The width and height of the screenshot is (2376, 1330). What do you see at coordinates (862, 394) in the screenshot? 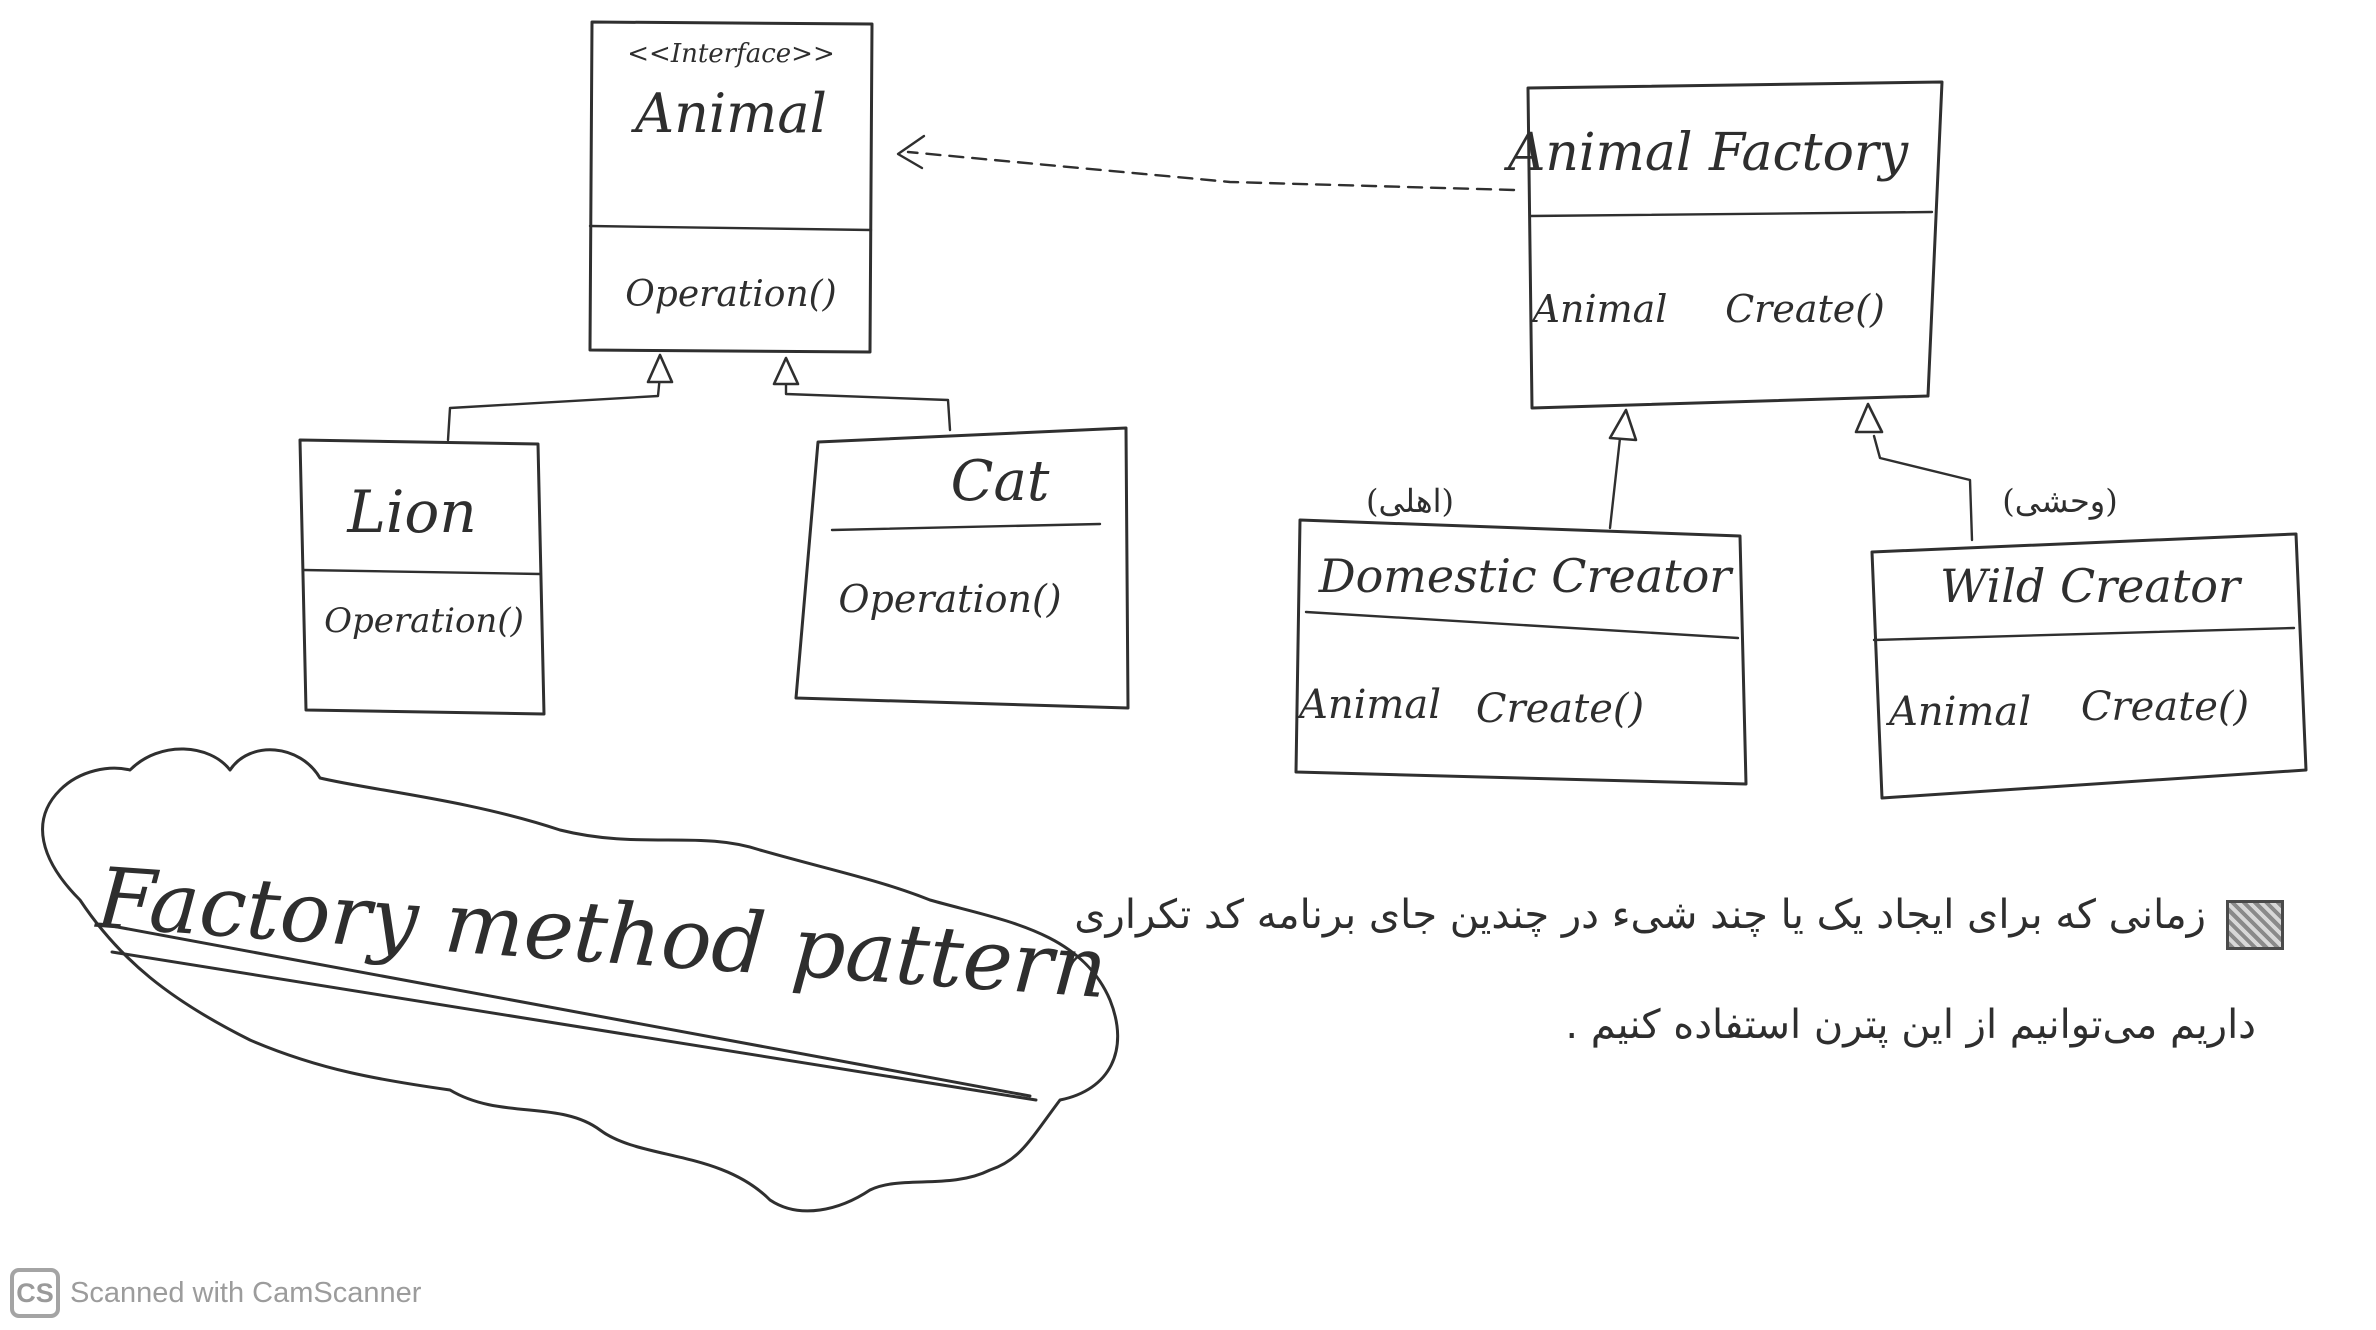
I see `cat-inheritance-arrow` at bounding box center [862, 394].